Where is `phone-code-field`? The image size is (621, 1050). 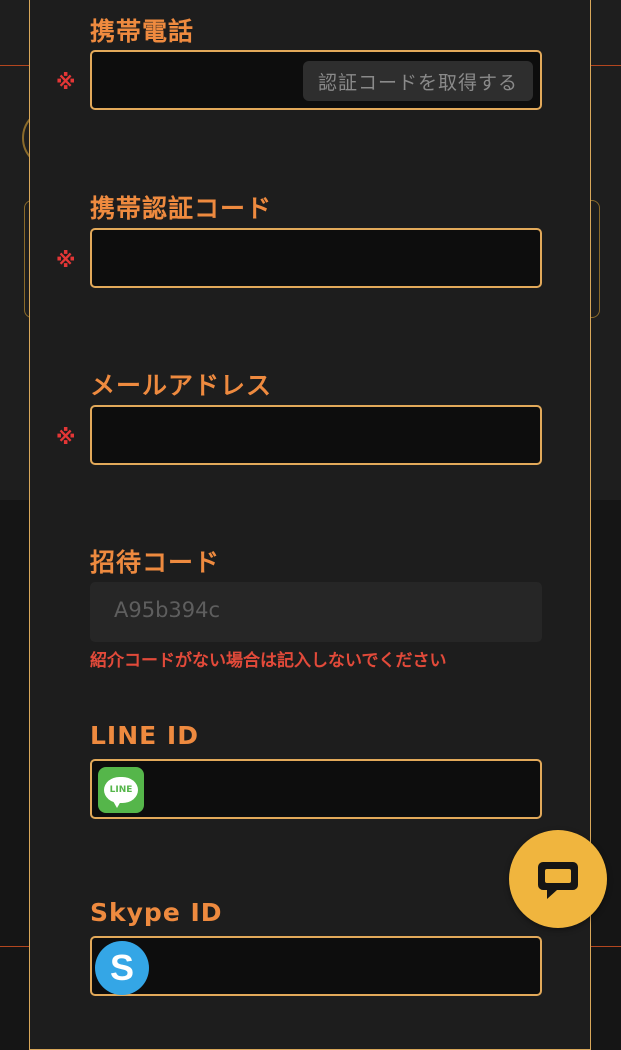 phone-code-field is located at coordinates (316, 258).